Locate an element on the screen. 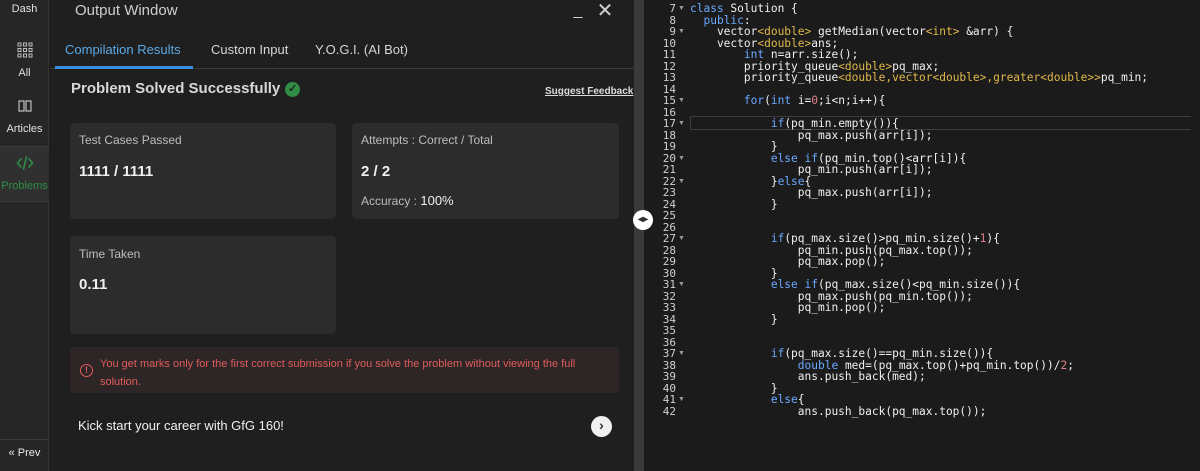 The width and height of the screenshot is (1200, 471). code-line: for(int i=0;i<n;i++){ is located at coordinates (788, 100).